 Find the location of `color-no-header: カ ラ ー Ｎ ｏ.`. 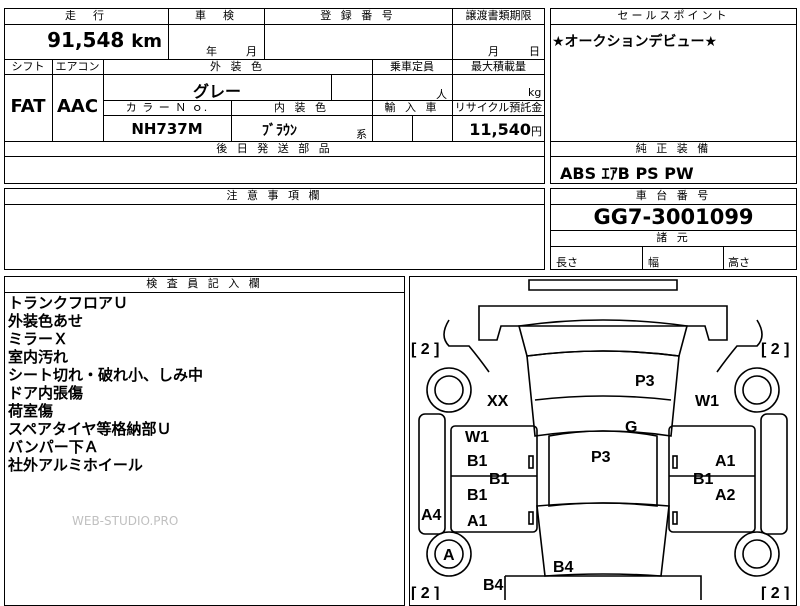

color-no-header: カ ラ ー Ｎ ｏ. is located at coordinates (167, 107).